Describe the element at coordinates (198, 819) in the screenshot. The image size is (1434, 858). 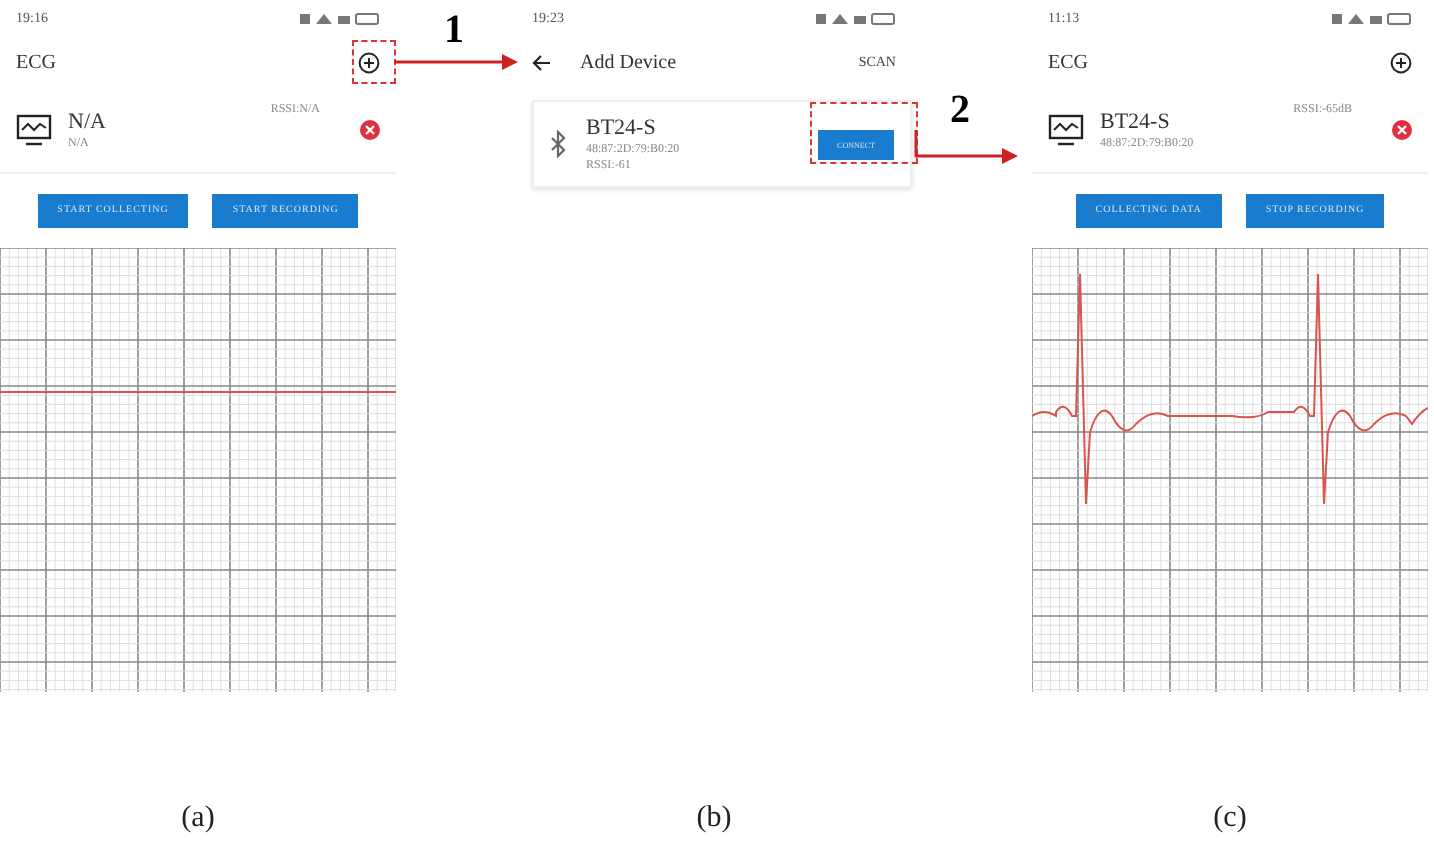
I see `panel-caption: (a)` at that location.